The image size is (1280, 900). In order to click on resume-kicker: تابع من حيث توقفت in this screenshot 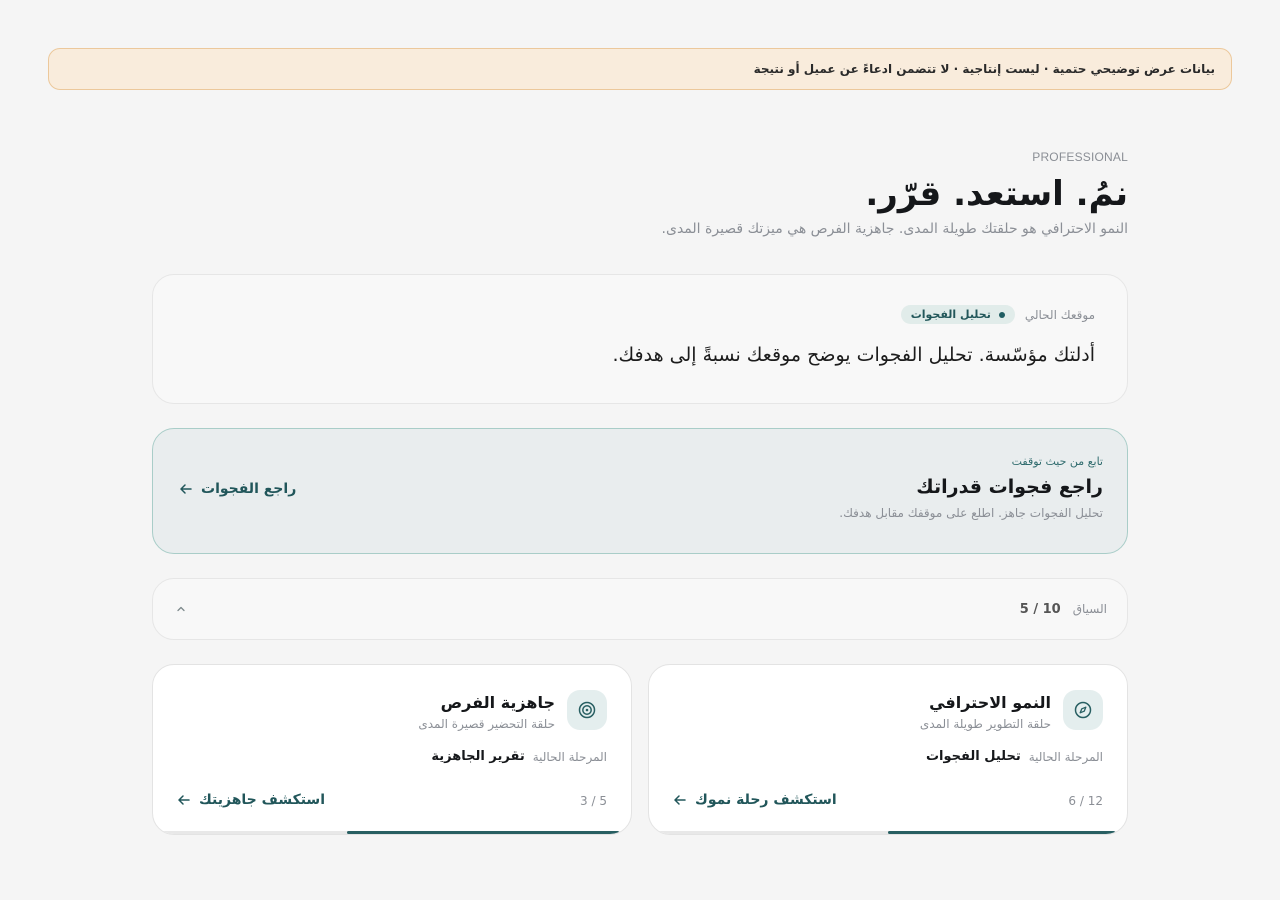, I will do `click(1057, 461)`.